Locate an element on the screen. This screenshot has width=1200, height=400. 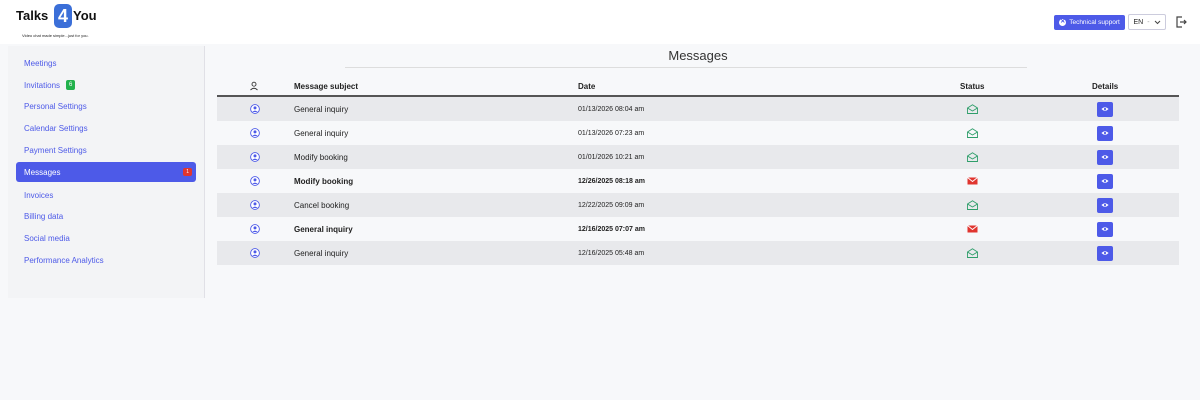
title-divider is located at coordinates (686, 67).